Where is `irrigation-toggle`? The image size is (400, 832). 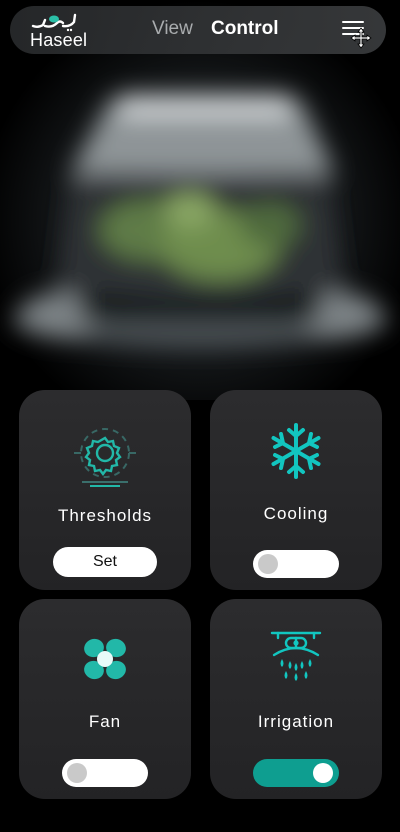
irrigation-toggle is located at coordinates (296, 773).